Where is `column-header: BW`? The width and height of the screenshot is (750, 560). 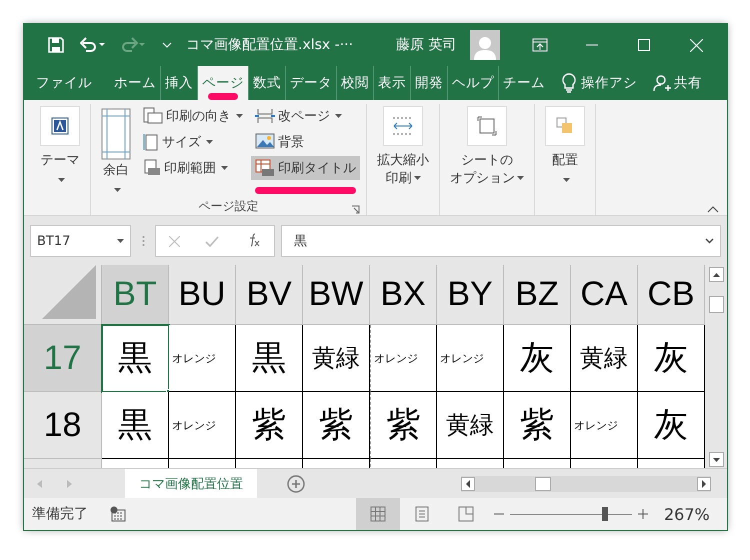
column-header: BW is located at coordinates (336, 295).